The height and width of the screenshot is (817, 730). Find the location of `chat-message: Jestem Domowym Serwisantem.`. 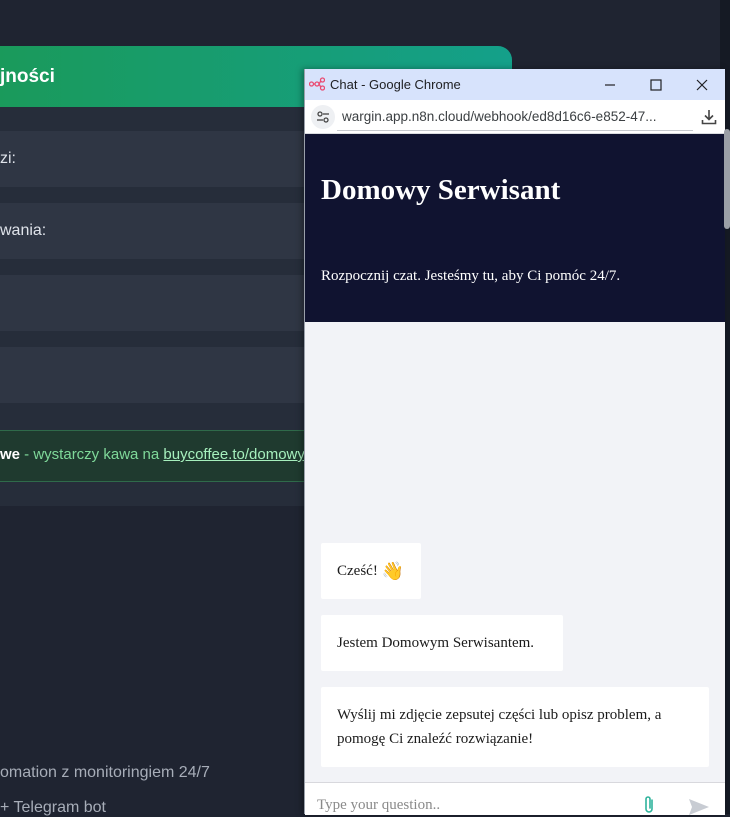

chat-message: Jestem Domowym Serwisantem. is located at coordinates (442, 643).